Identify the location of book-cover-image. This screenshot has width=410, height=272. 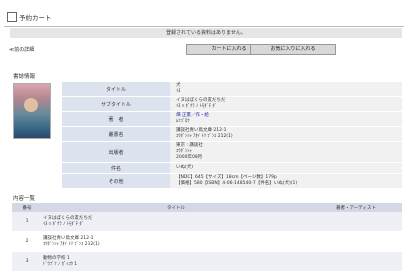
(32, 111).